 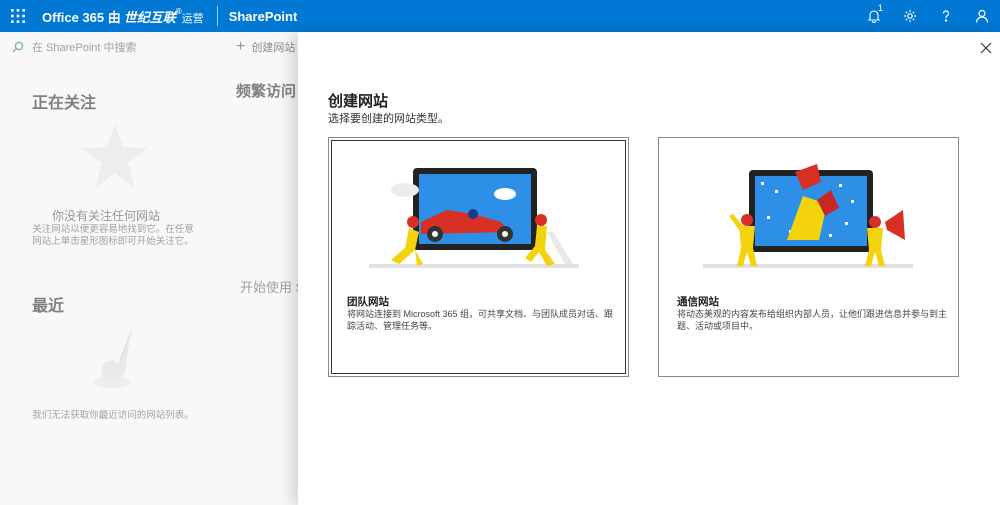 I want to click on team-site-illustration, so click(x=474, y=218).